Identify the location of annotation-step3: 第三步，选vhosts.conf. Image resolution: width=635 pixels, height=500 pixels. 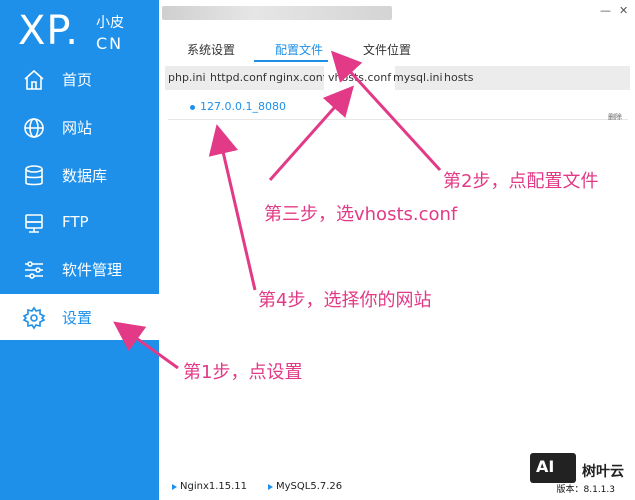
(361, 214).